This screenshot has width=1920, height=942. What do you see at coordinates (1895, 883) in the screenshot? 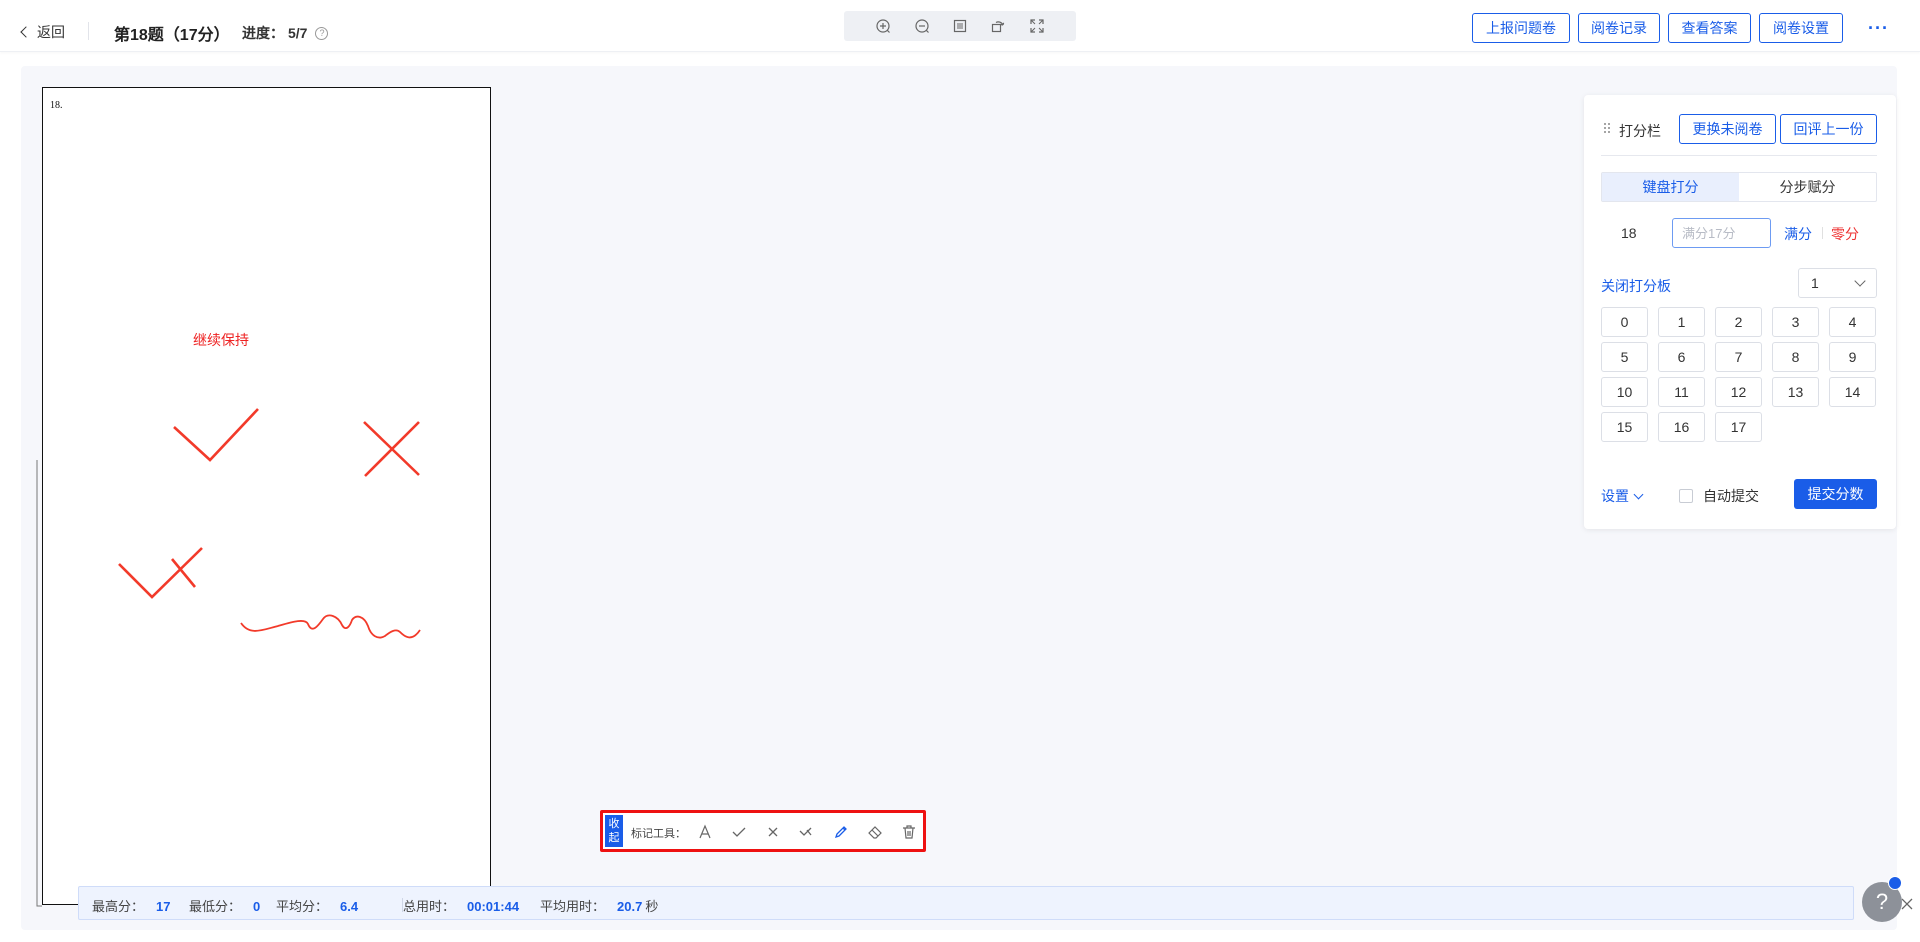
I see `help-badge` at bounding box center [1895, 883].